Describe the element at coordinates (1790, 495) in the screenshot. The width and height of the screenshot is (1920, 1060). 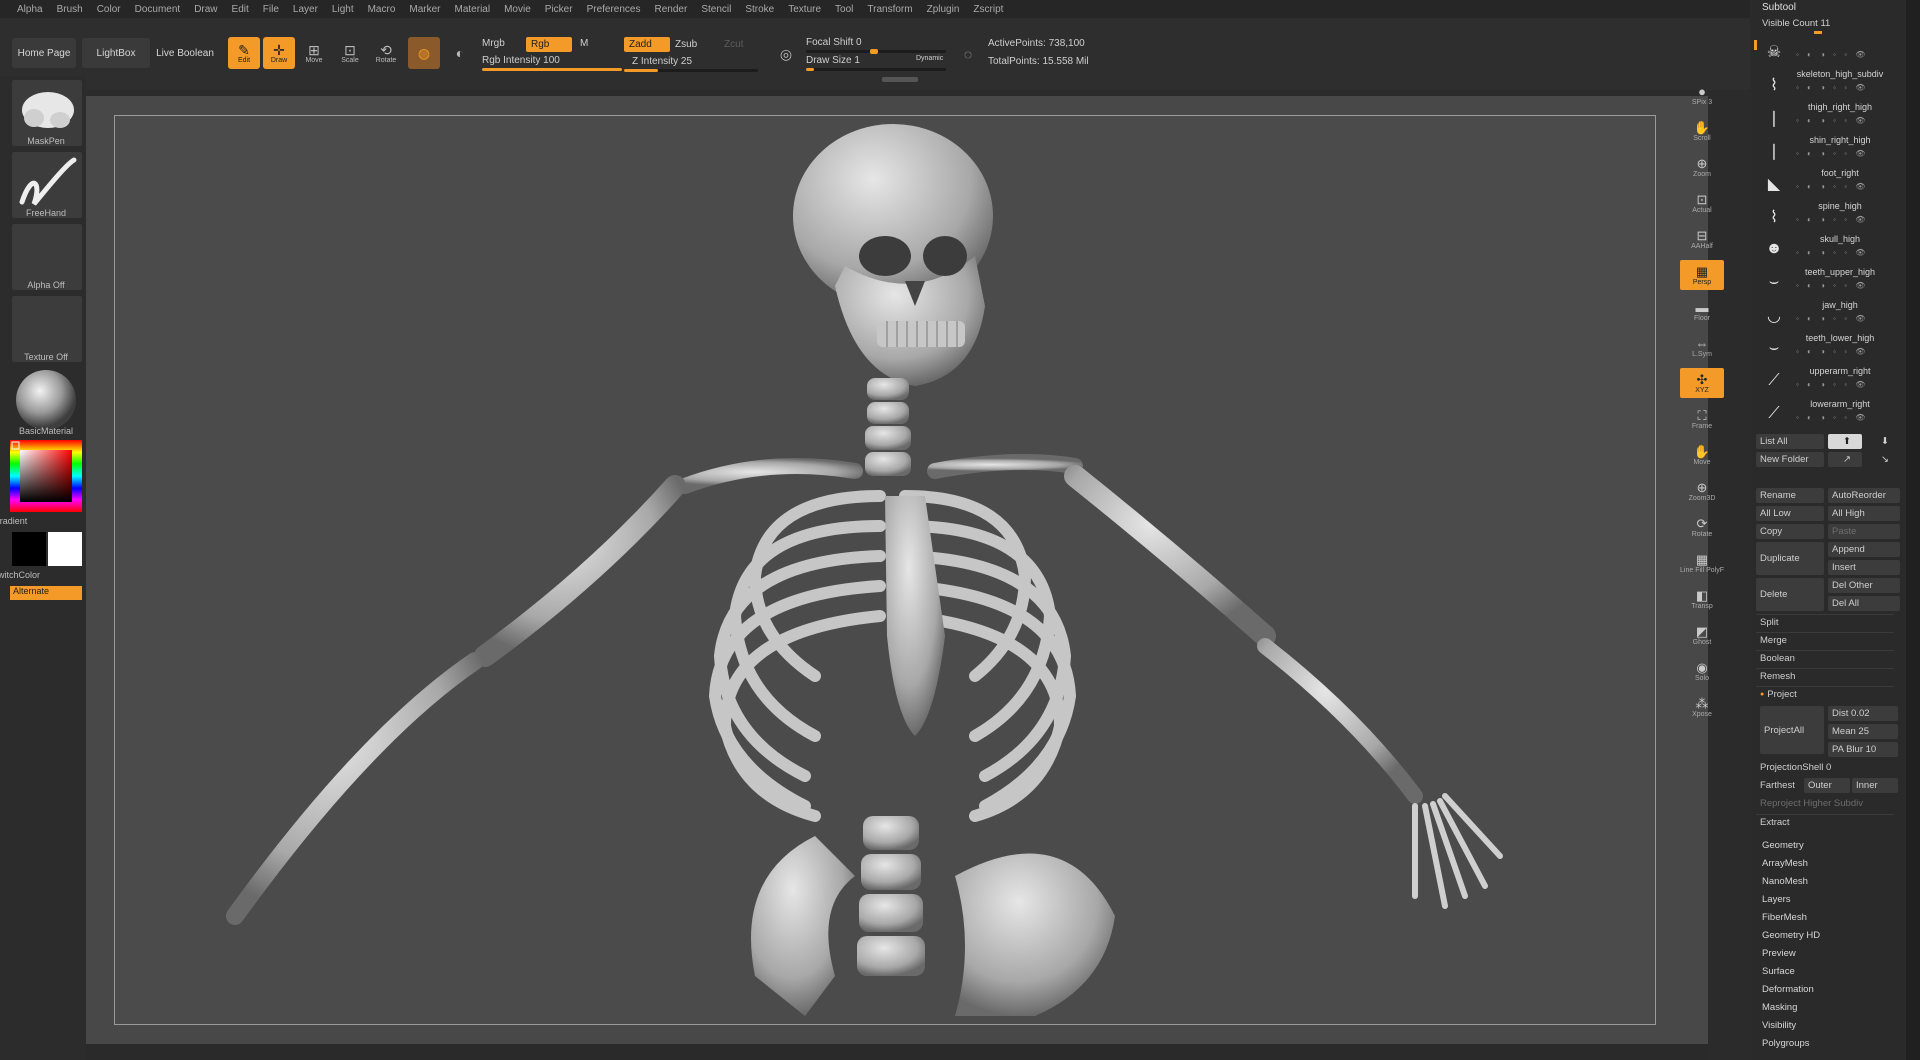
I see `rename-button: Rename` at that location.